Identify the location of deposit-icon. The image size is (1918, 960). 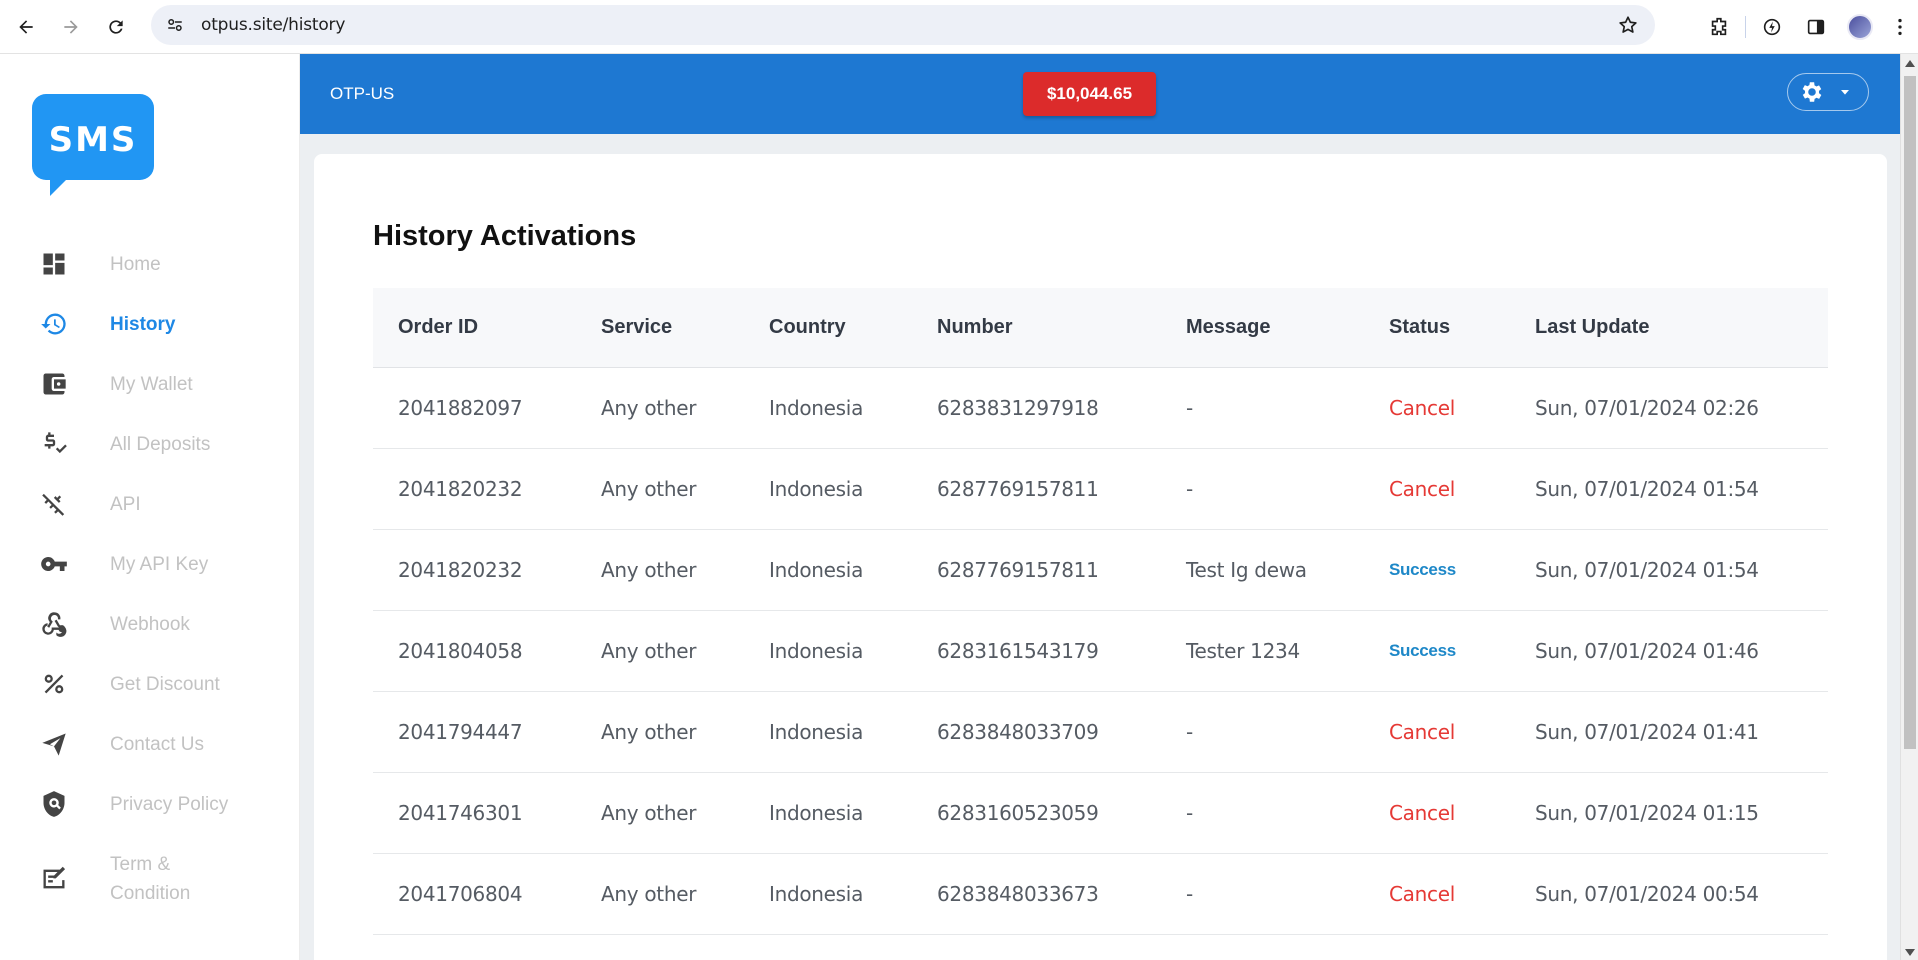
(54, 444).